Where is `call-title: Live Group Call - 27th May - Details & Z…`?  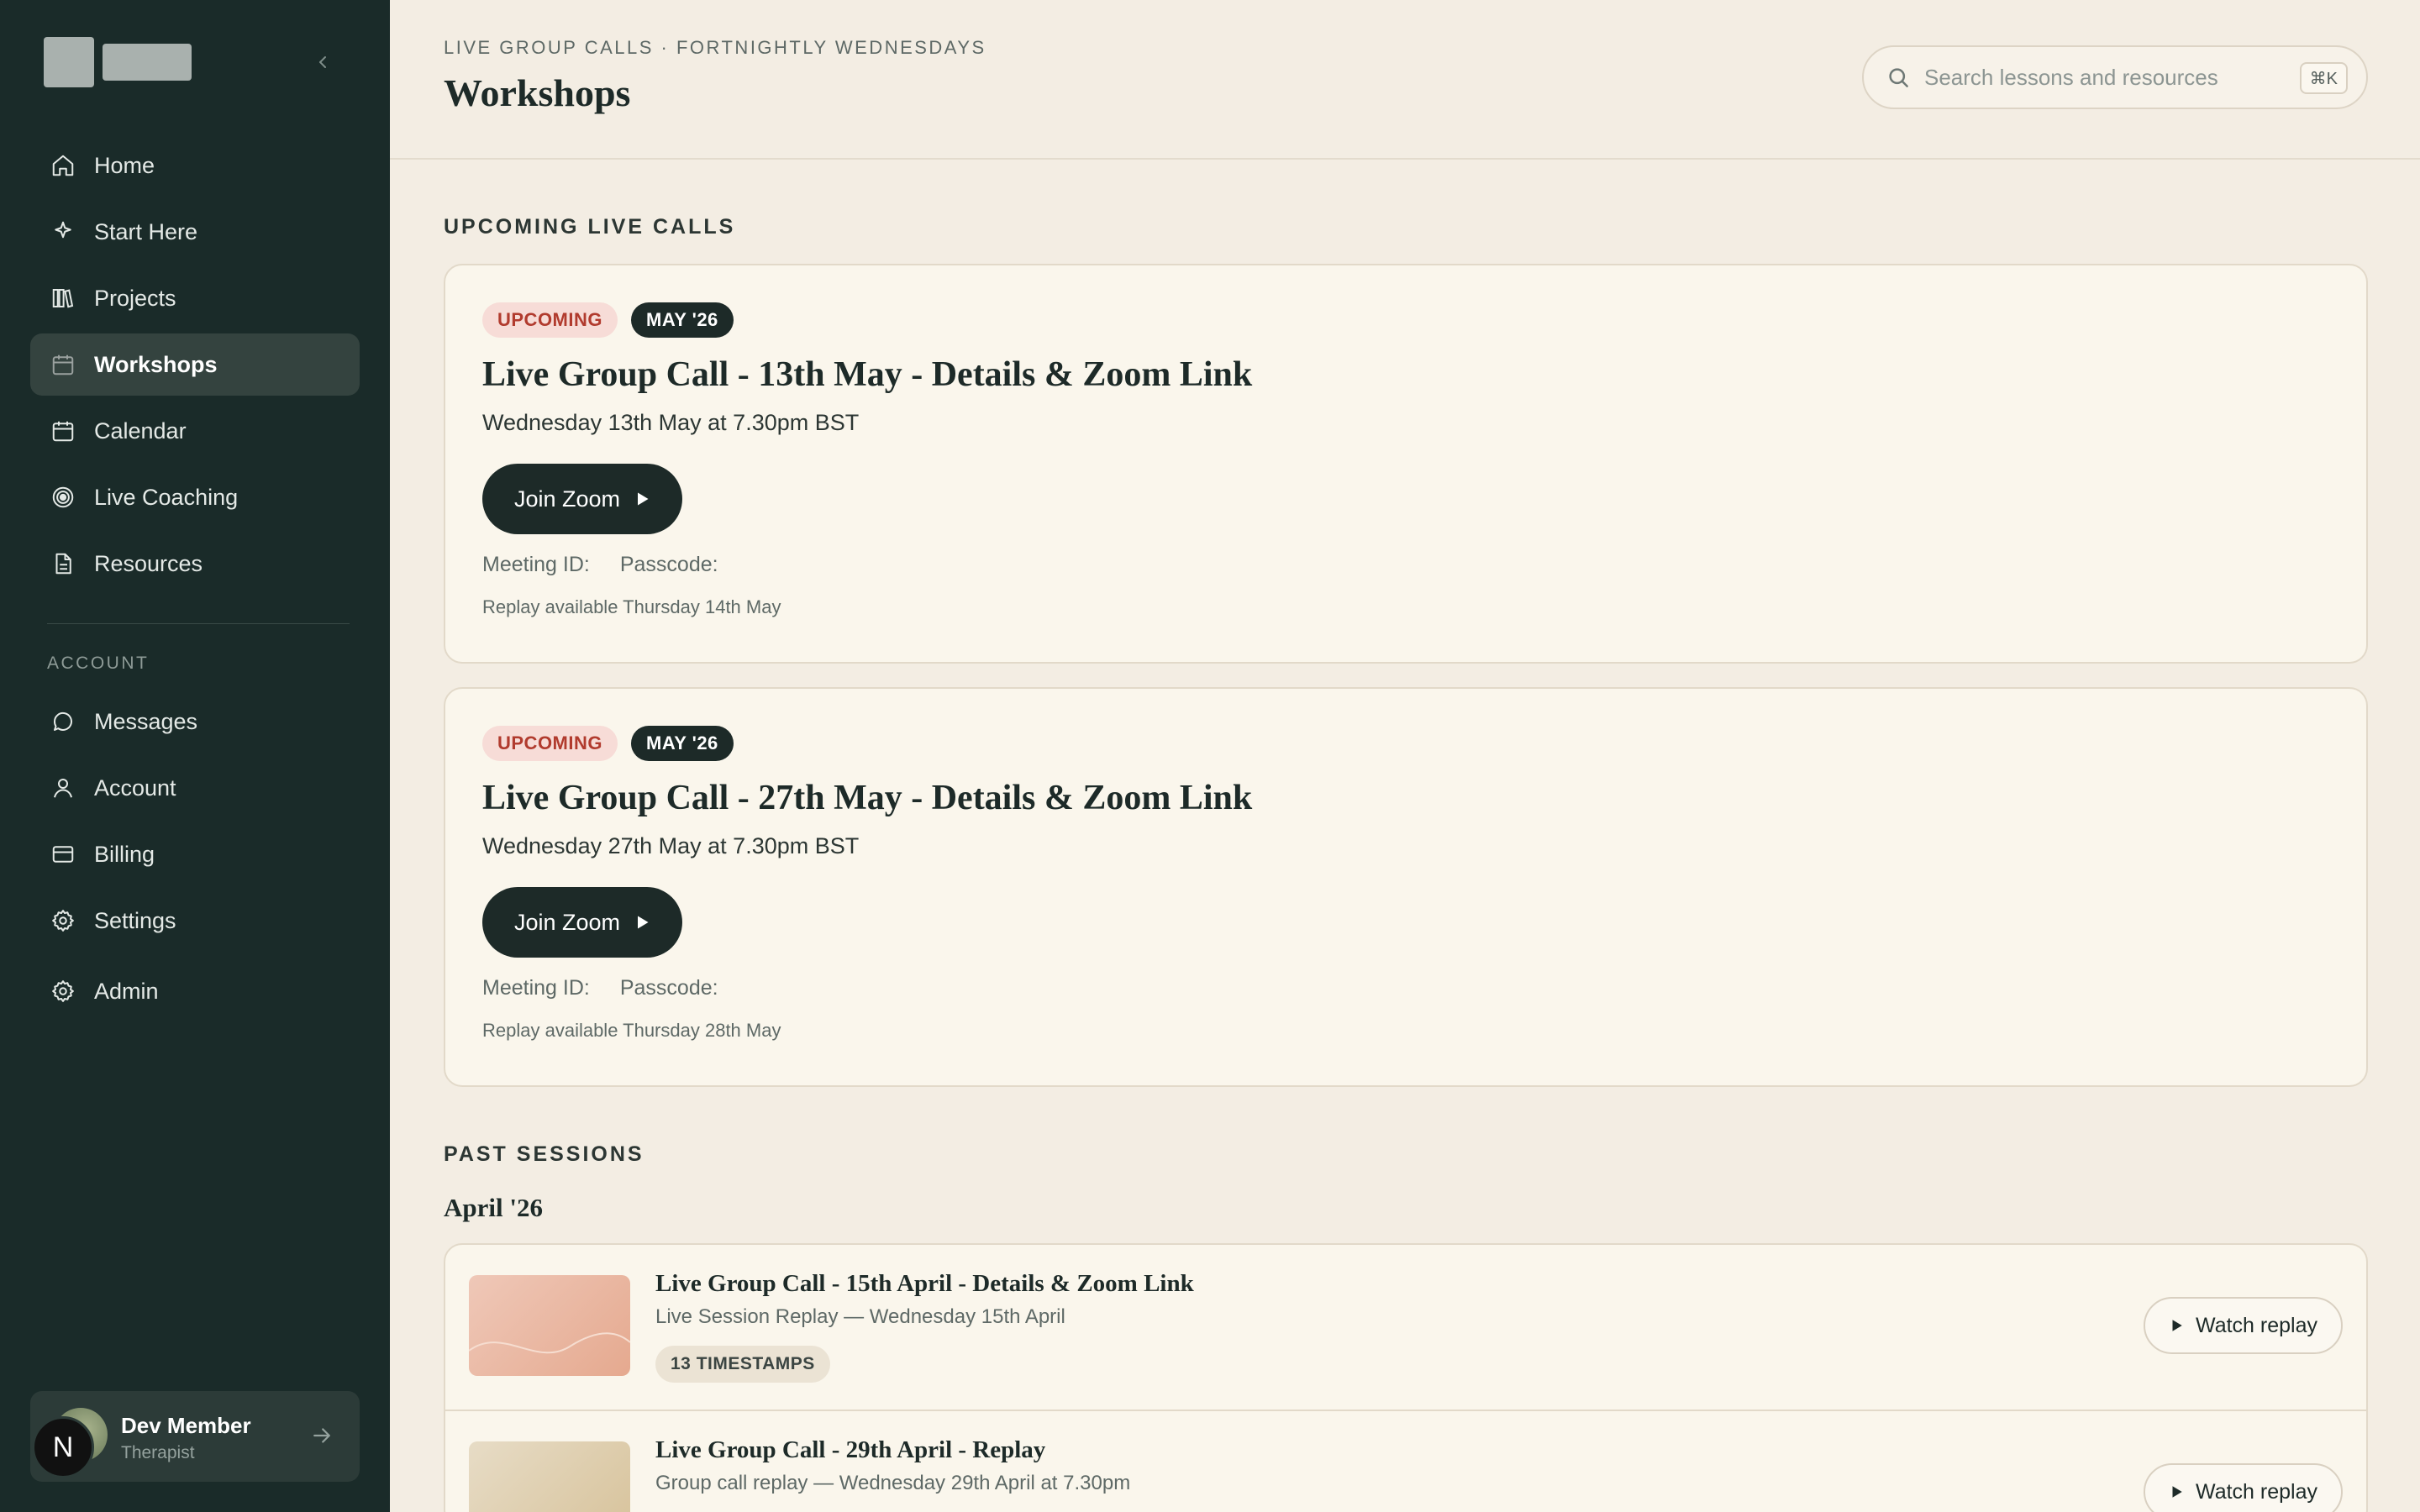 call-title: Live Group Call - 27th May - Details & Z… is located at coordinates (868, 798).